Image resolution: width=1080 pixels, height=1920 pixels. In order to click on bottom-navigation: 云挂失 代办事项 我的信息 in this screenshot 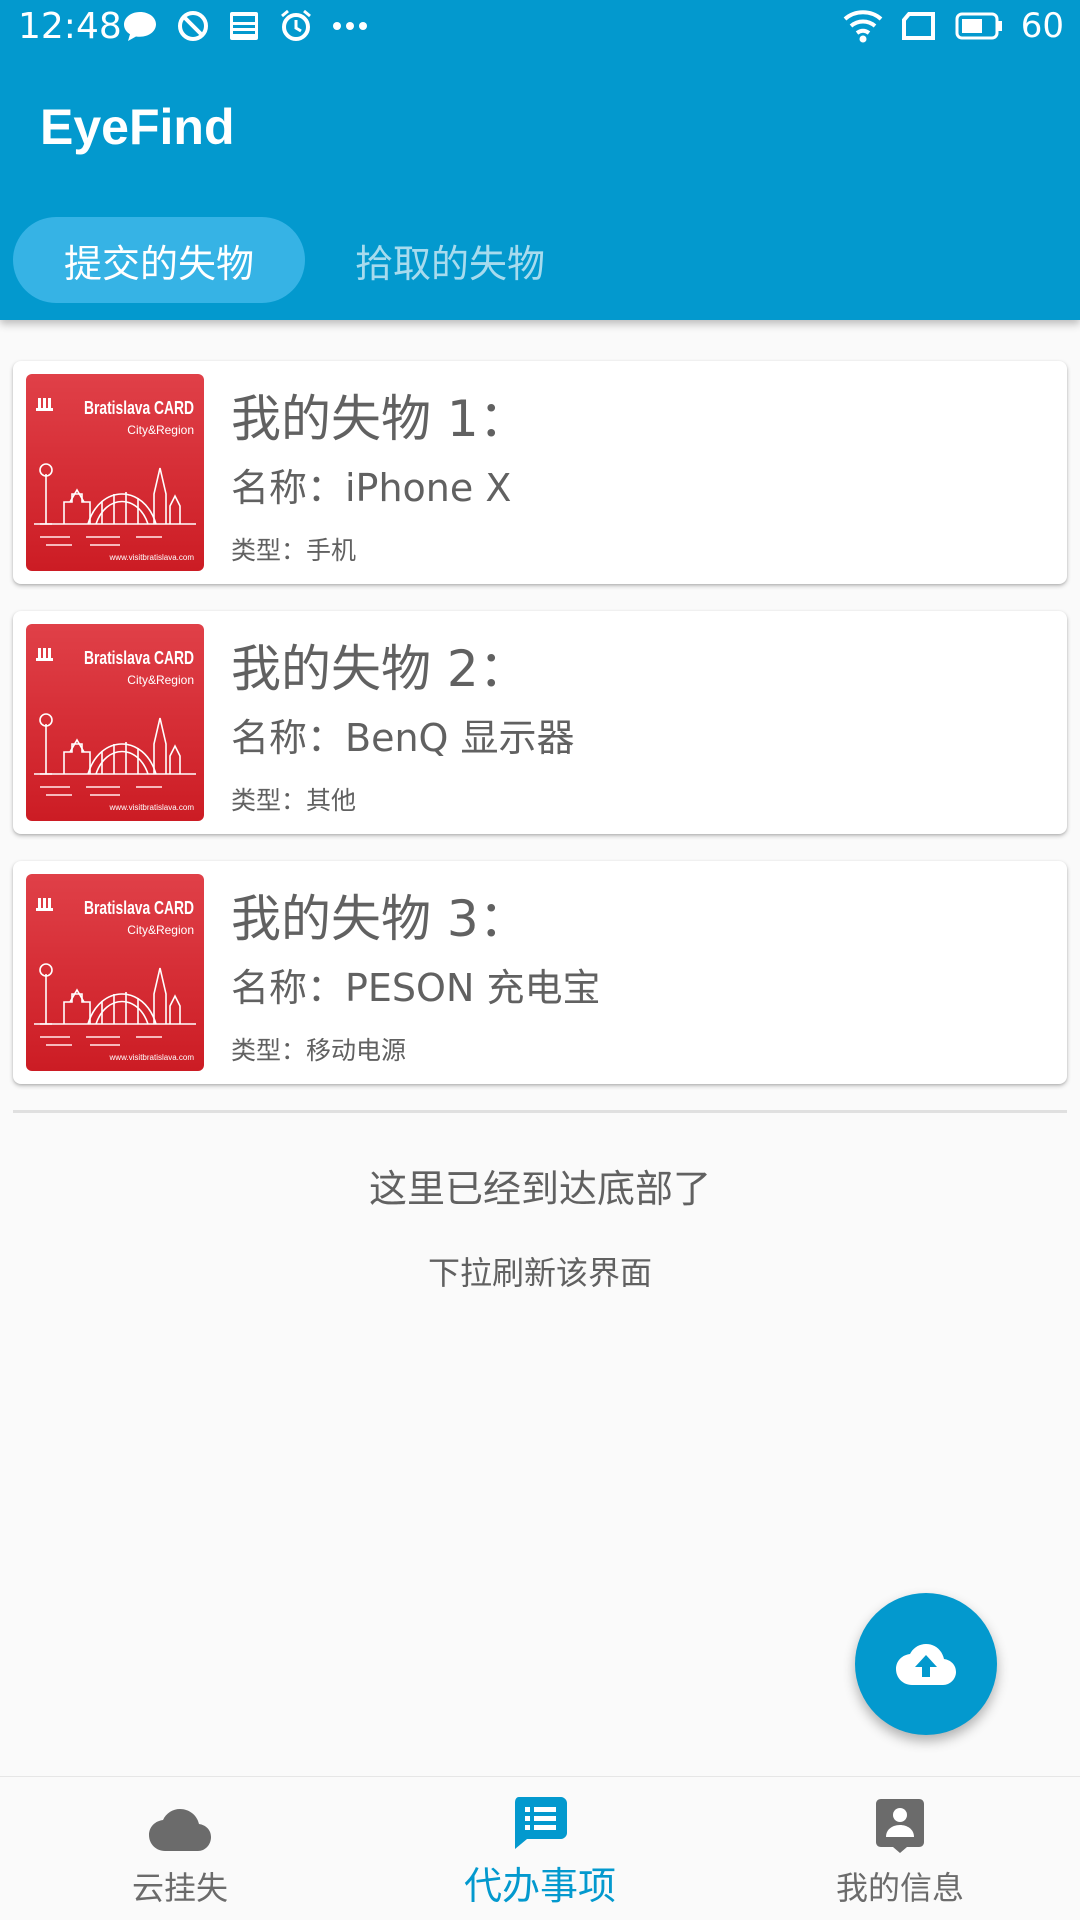, I will do `click(540, 1848)`.